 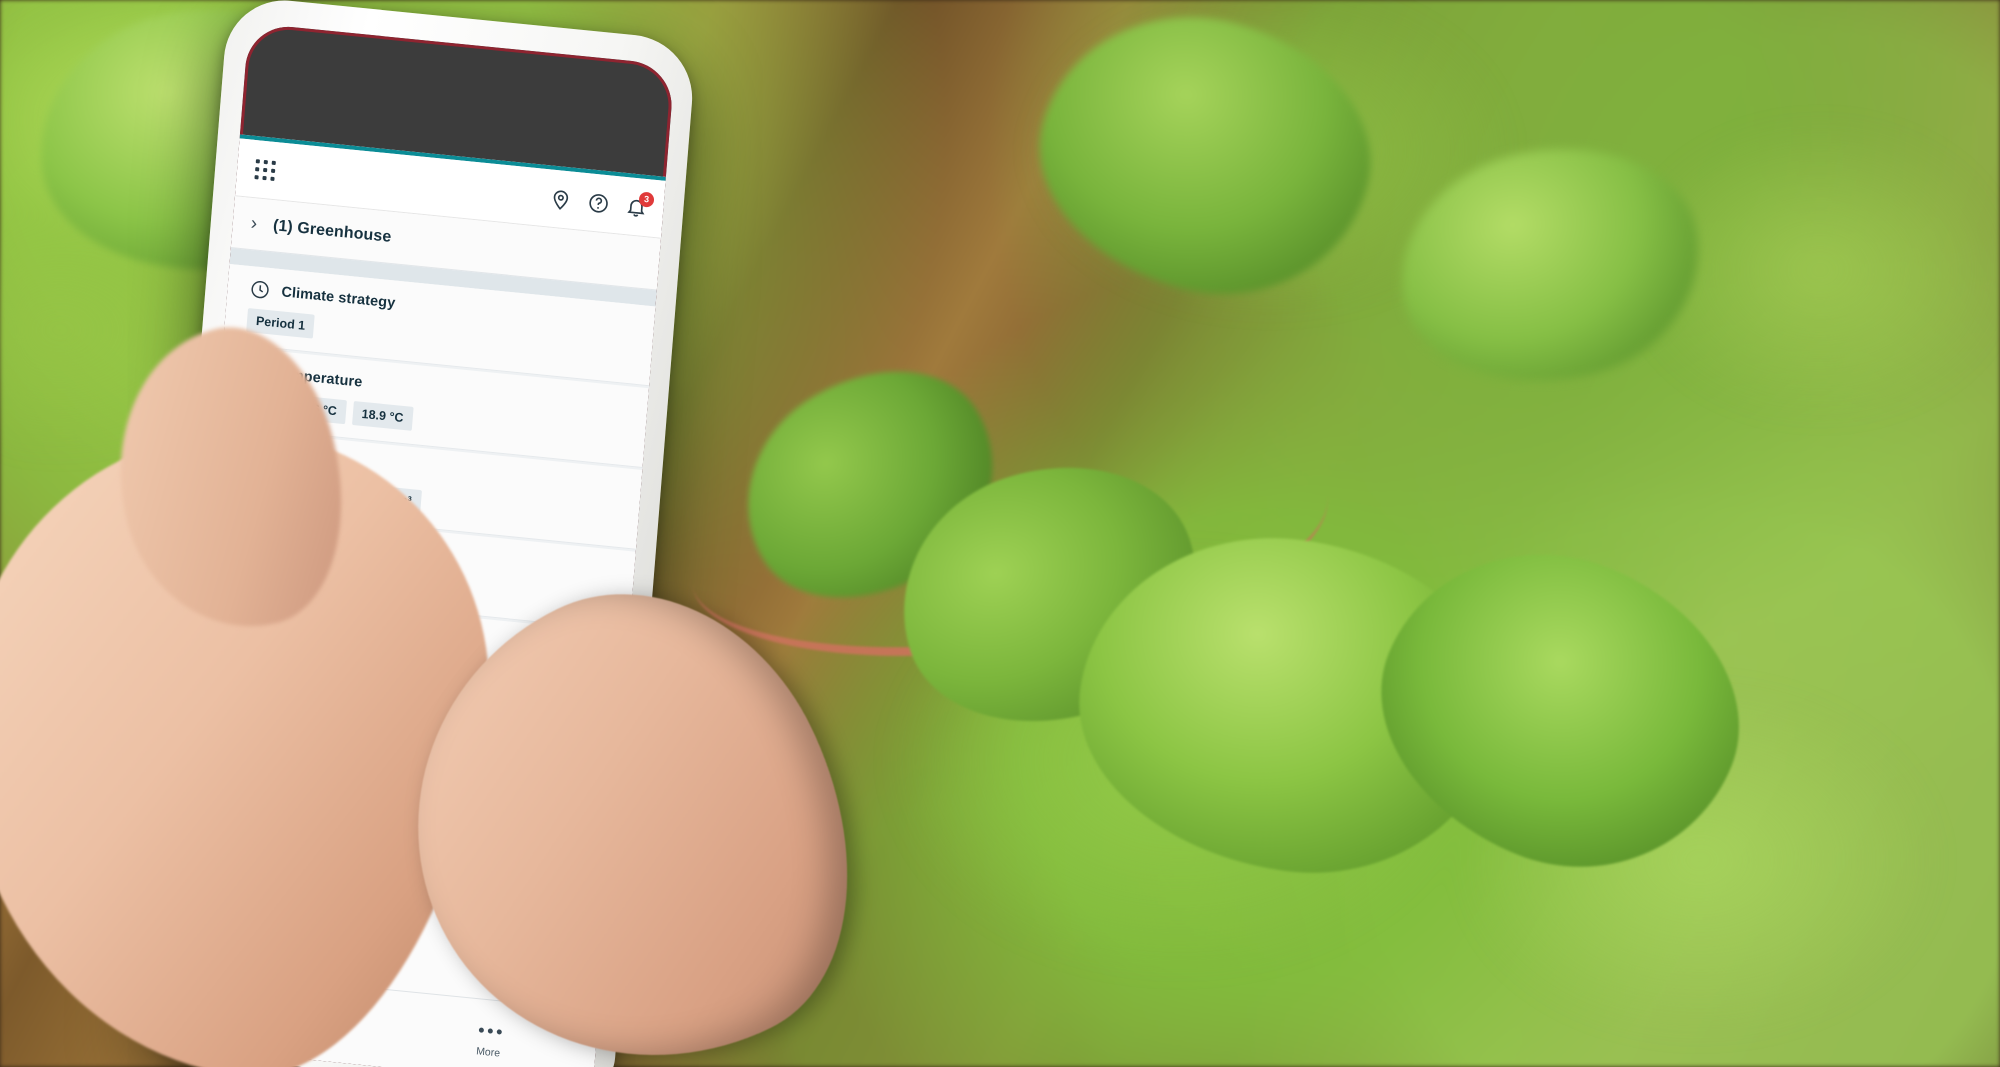 I want to click on question-circle-icon, so click(x=599, y=203).